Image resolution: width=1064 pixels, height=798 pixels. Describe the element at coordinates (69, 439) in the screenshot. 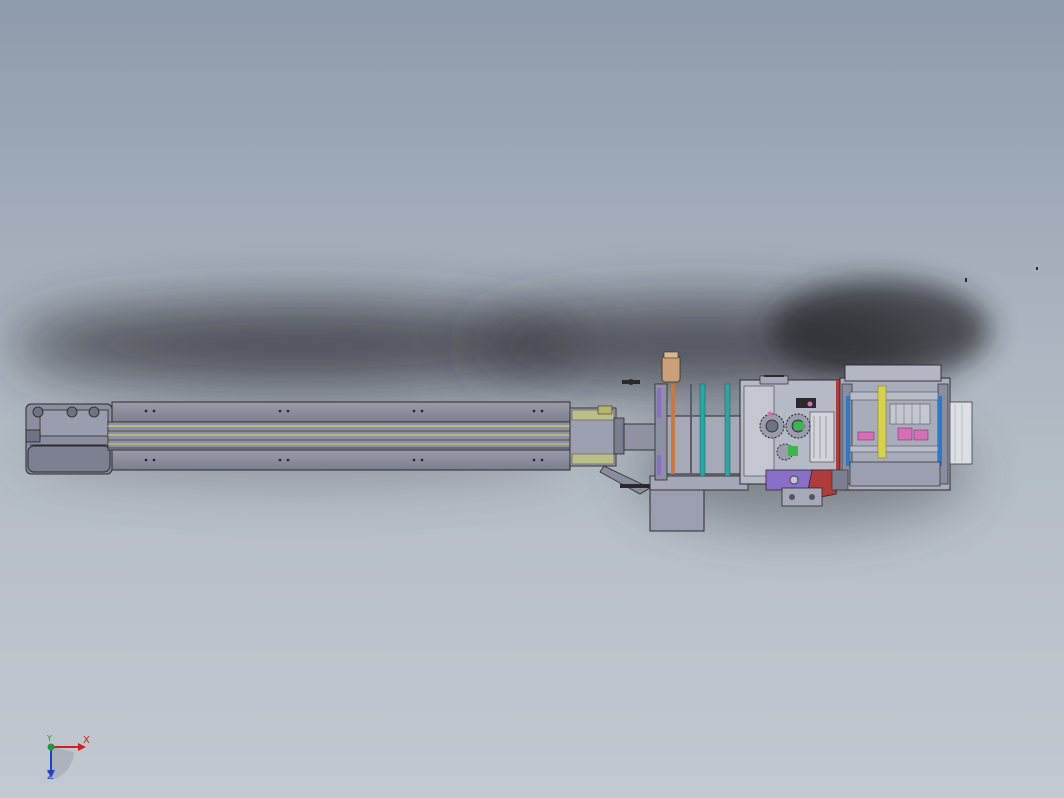

I see `end-roller-assembly` at that location.